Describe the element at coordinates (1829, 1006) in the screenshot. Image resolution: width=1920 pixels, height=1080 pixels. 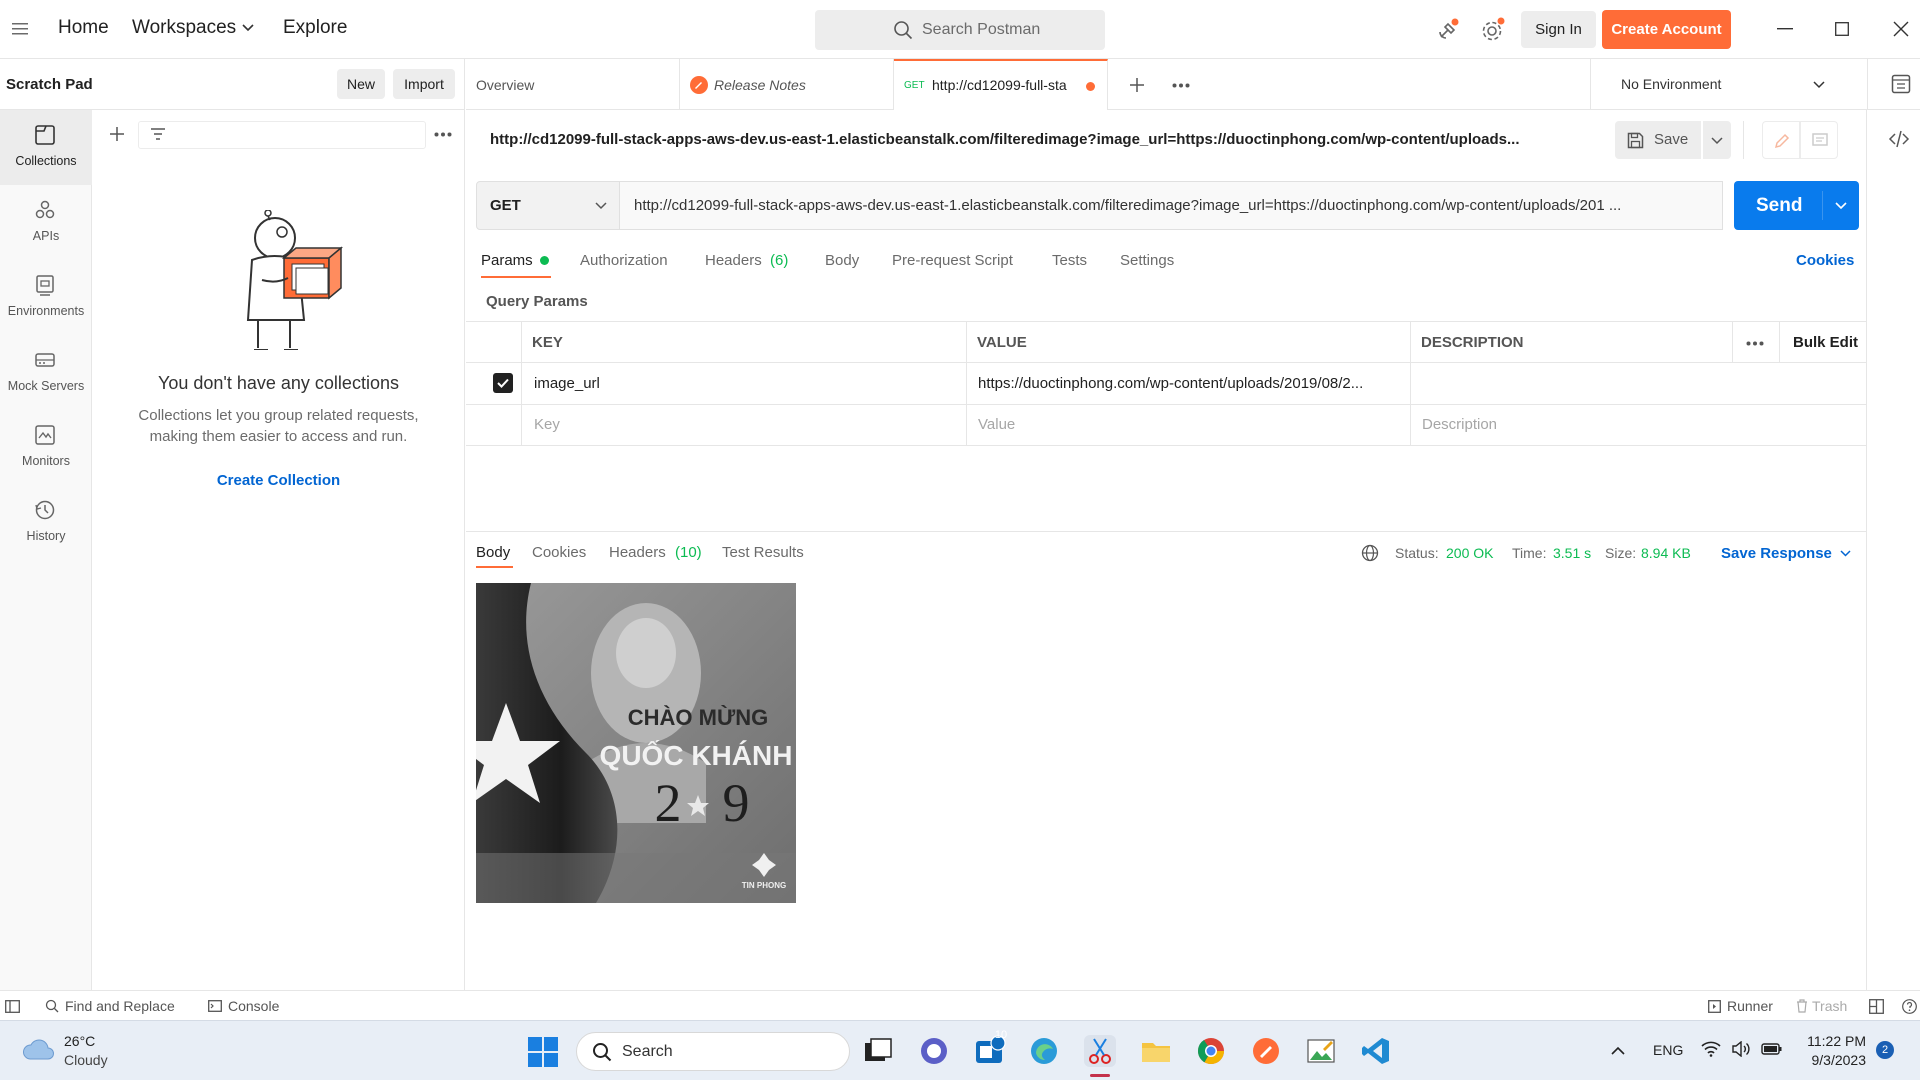
I see `trash-button: Trash` at that location.